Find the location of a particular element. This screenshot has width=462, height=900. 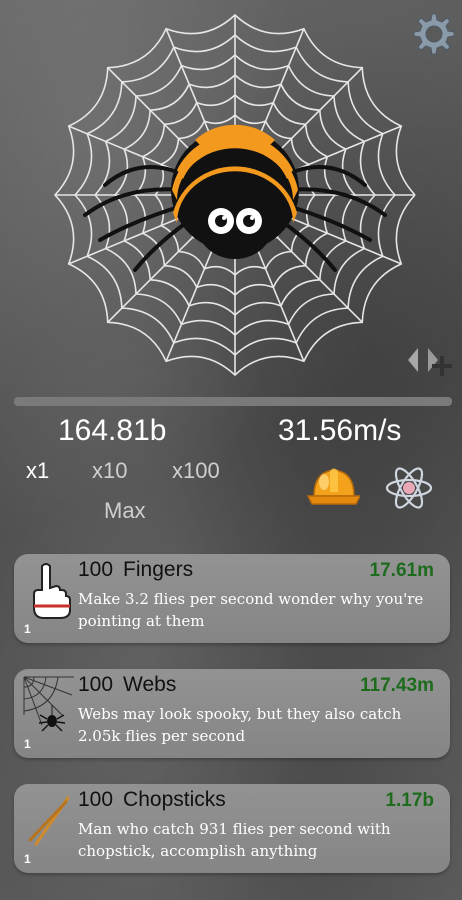

flies-rate: 31.56m/s is located at coordinates (340, 430).